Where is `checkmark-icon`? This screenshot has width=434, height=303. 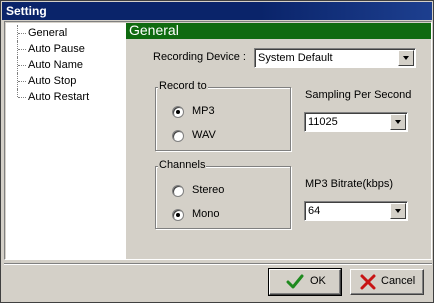 checkmark-icon is located at coordinates (295, 281).